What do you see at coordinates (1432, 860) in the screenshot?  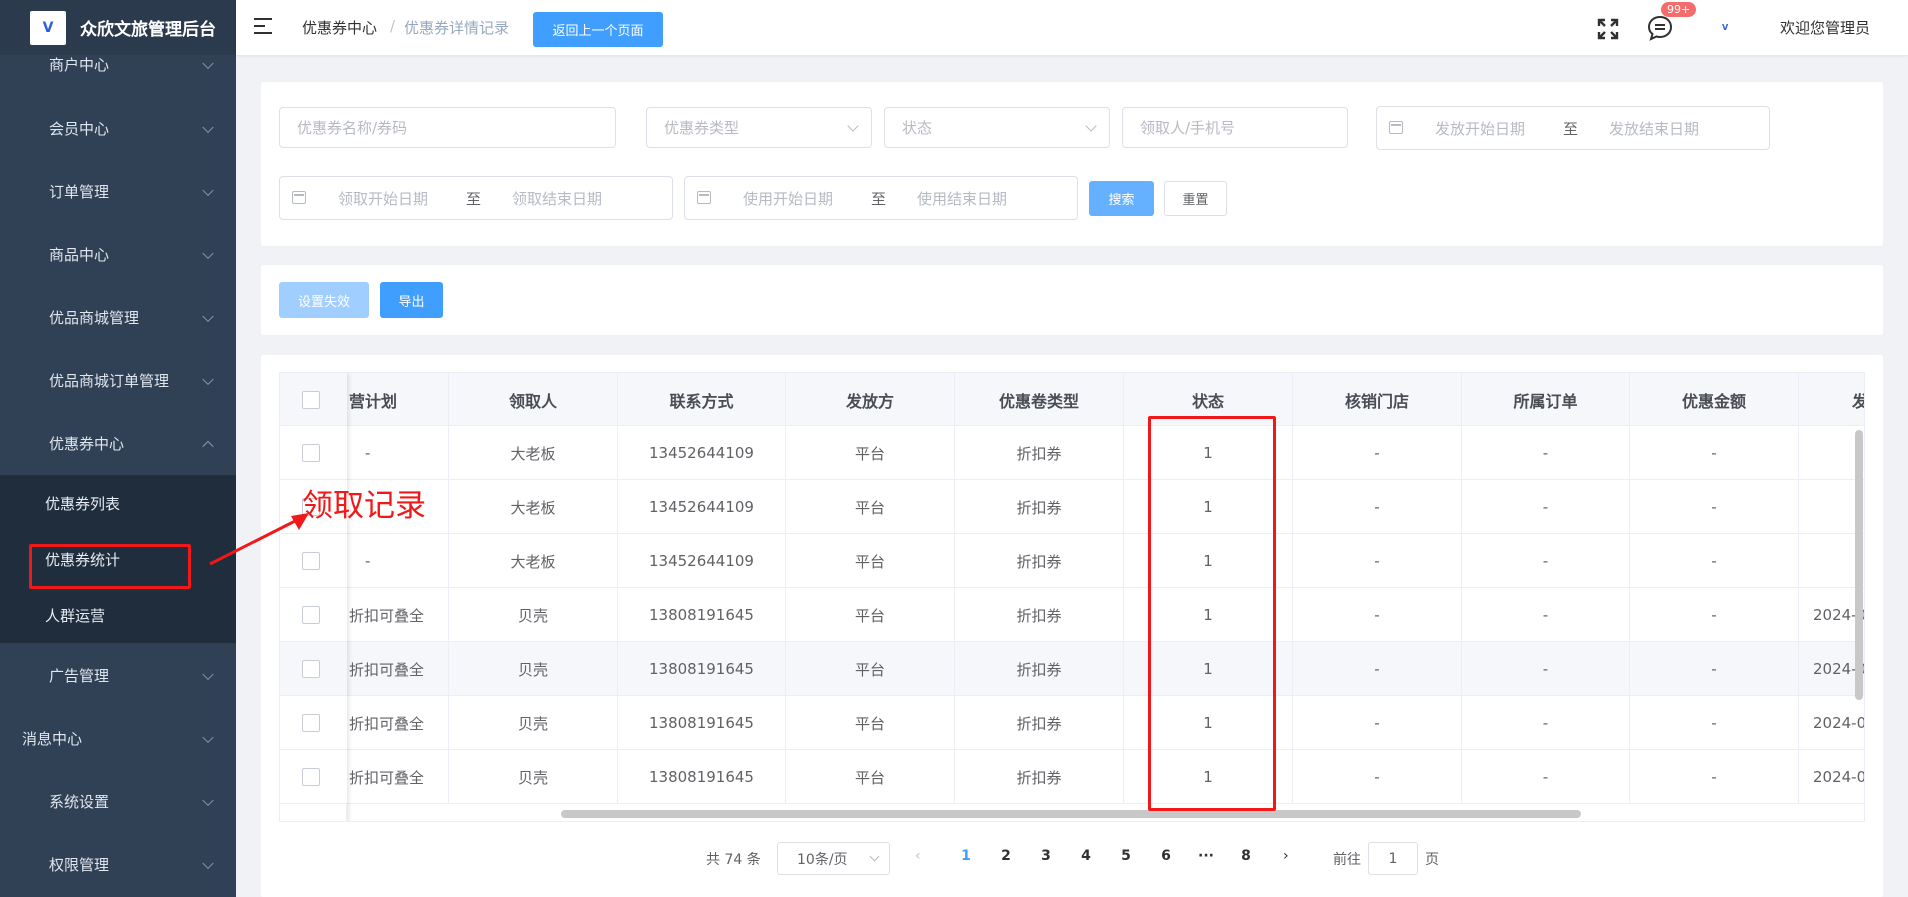 I see `page-unit-label: 页` at bounding box center [1432, 860].